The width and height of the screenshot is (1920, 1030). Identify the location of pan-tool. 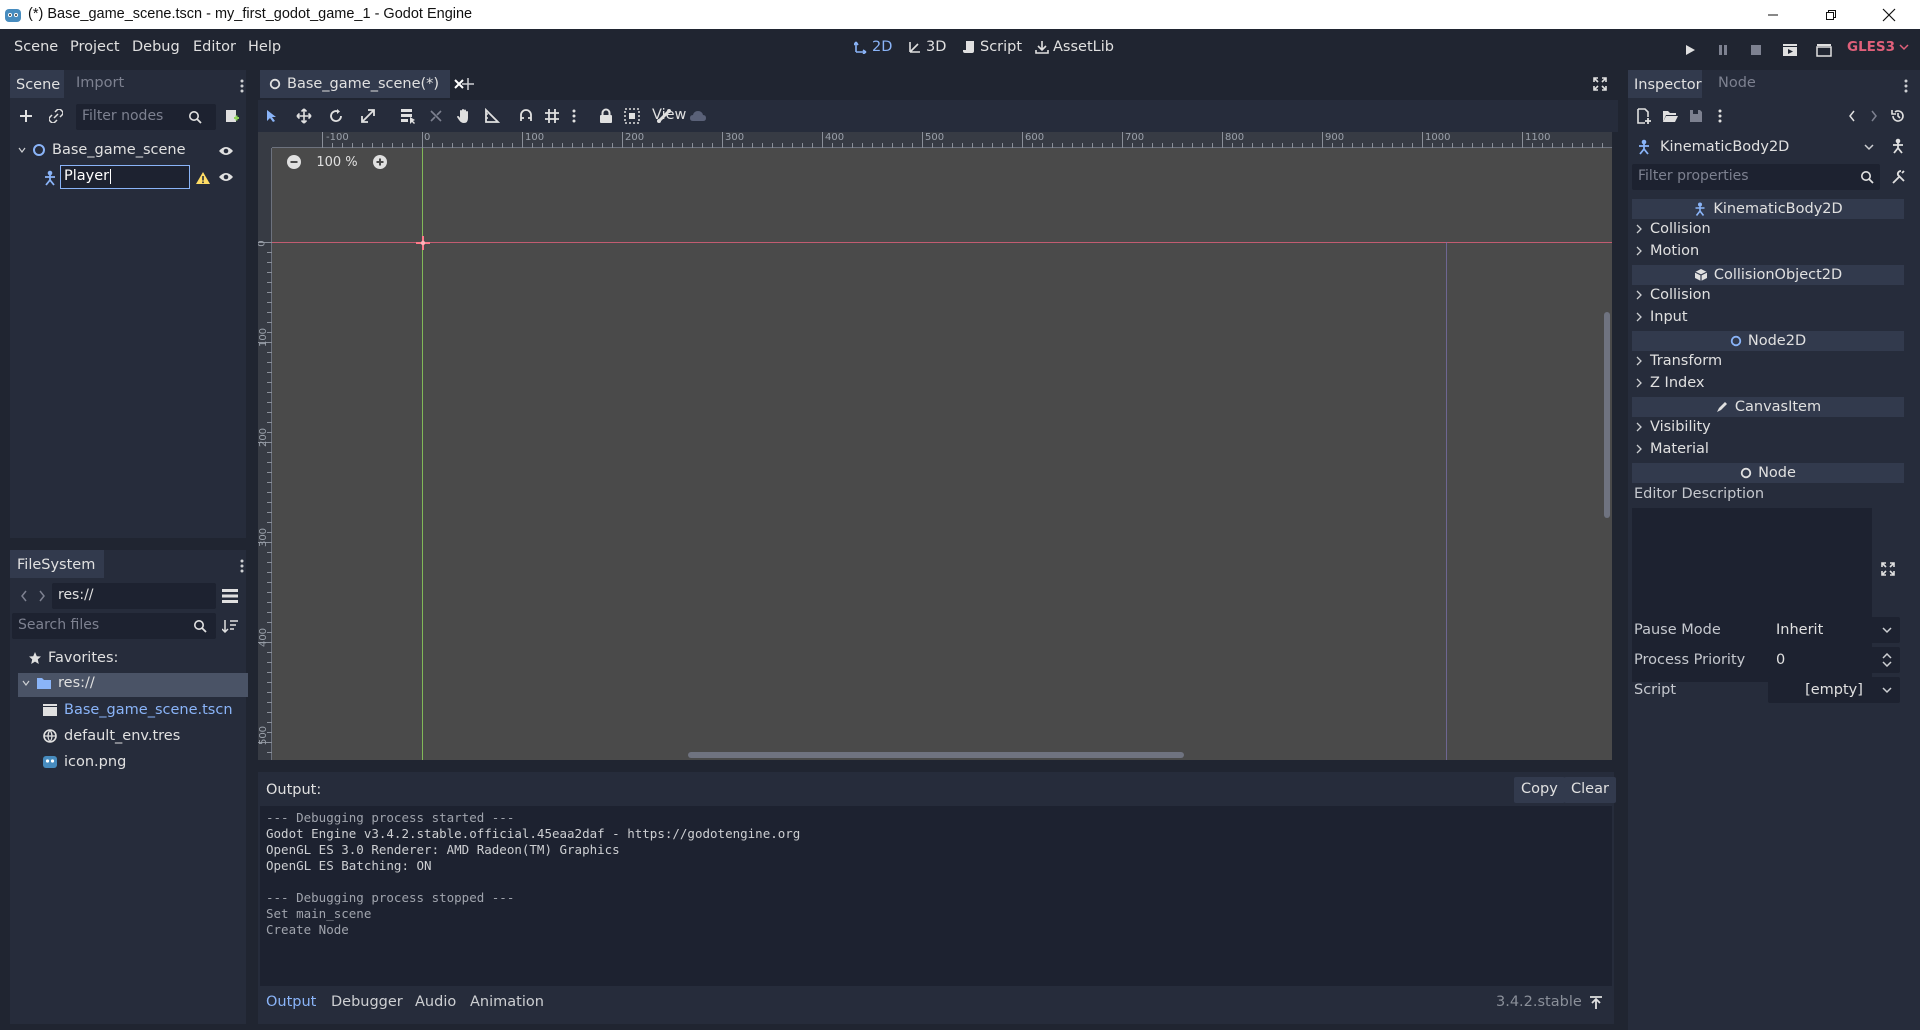
(464, 116).